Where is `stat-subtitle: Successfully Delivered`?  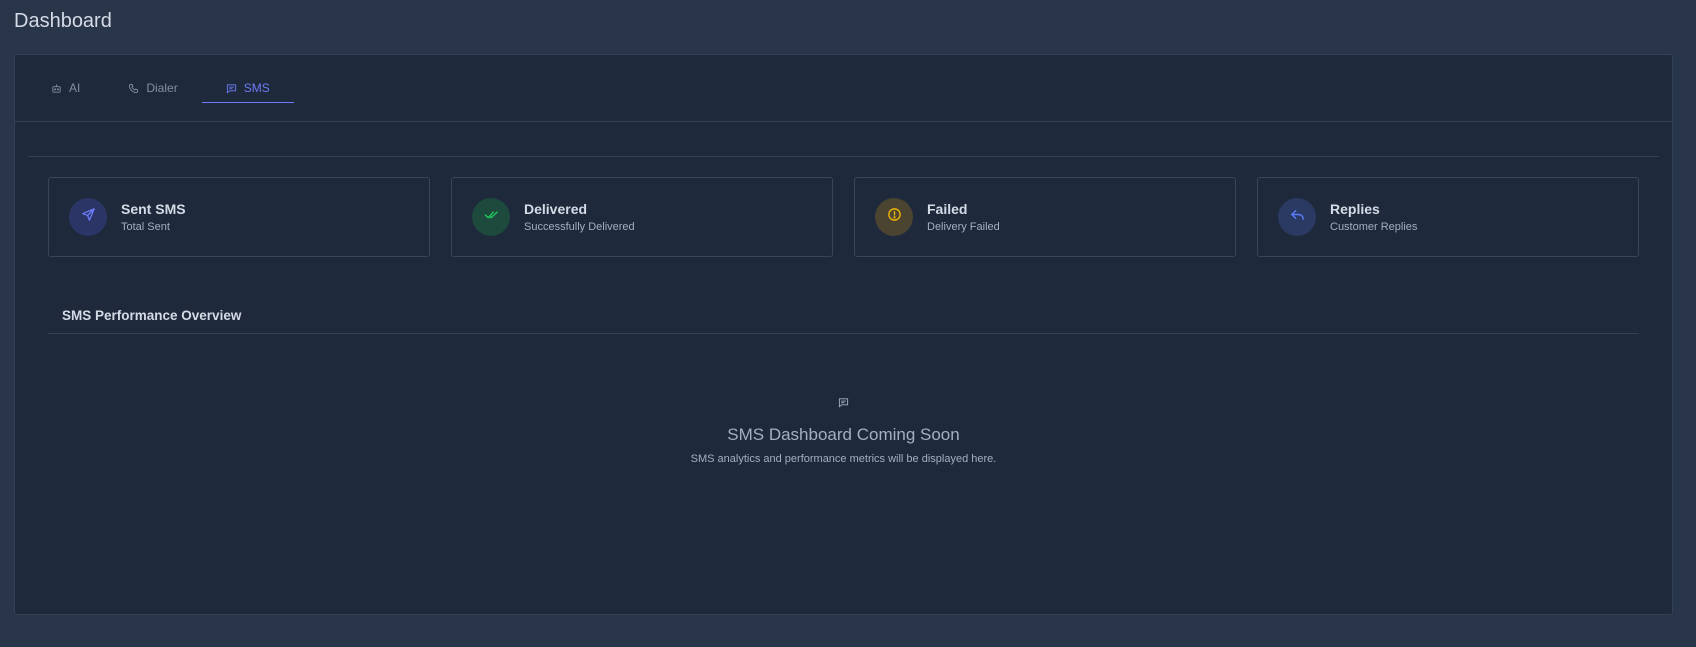 stat-subtitle: Successfully Delivered is located at coordinates (579, 227).